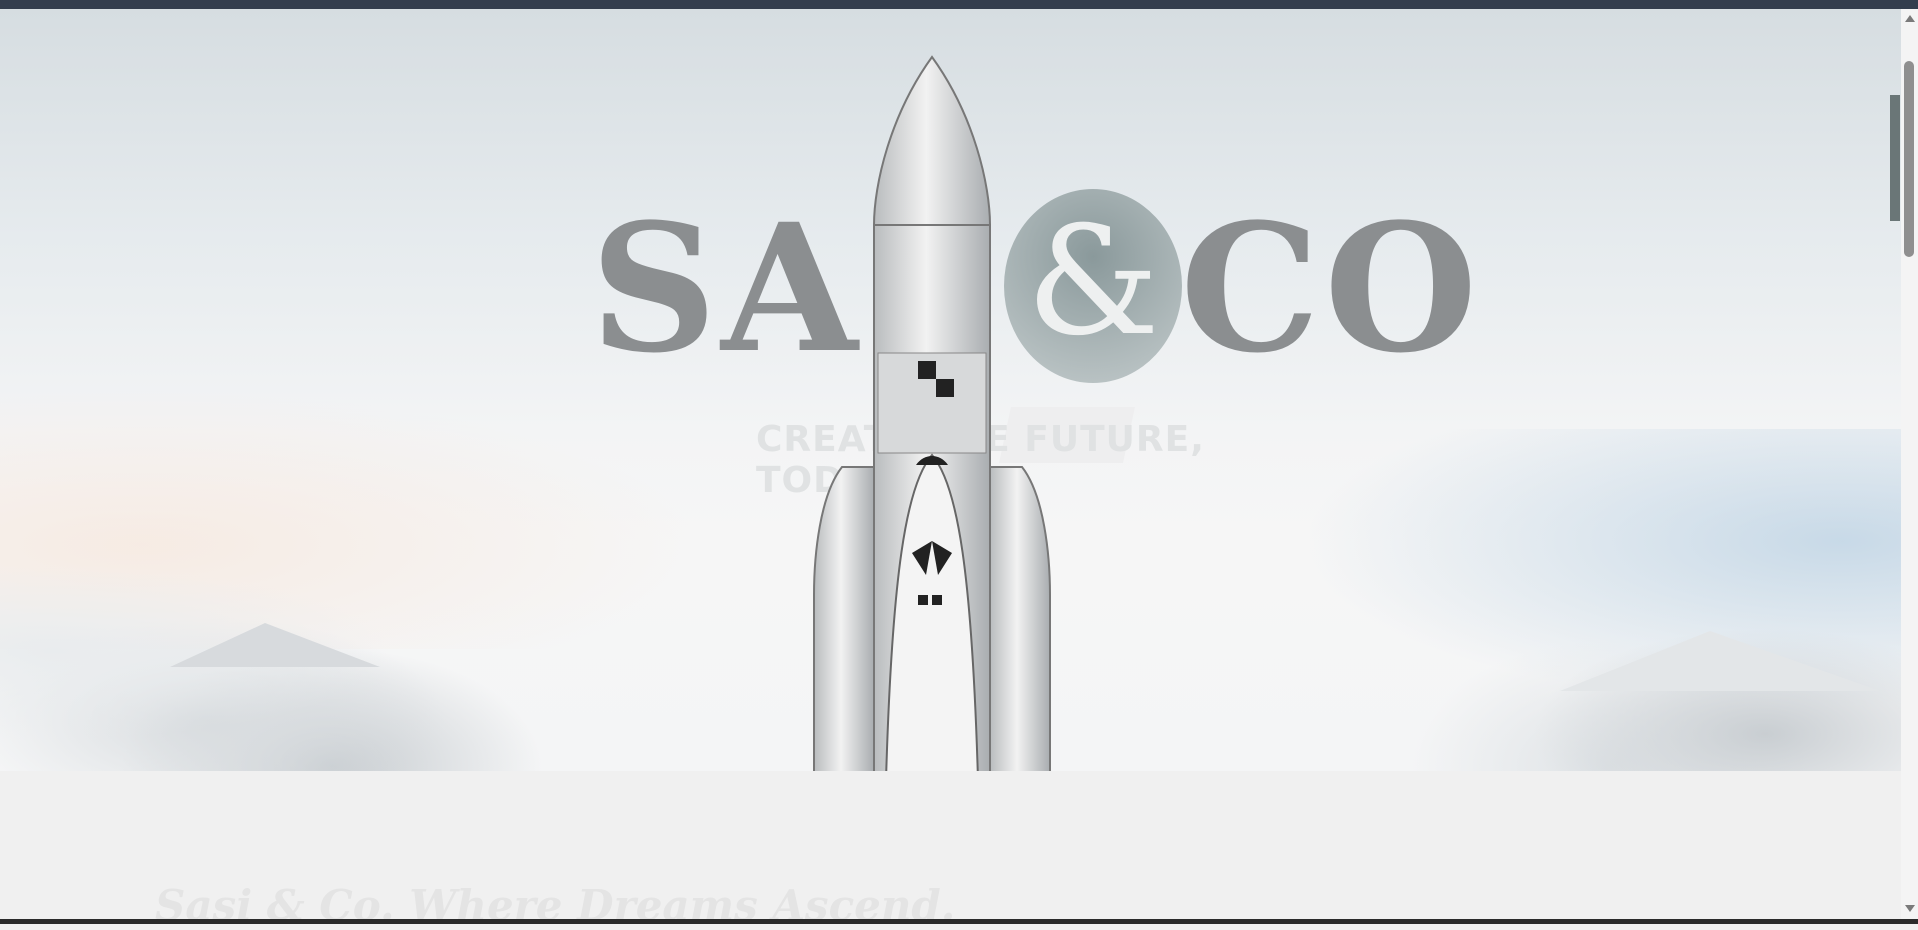 This screenshot has width=1918, height=930. Describe the element at coordinates (1910, 18) in the screenshot. I see `scroll-up-arrow-icon` at that location.